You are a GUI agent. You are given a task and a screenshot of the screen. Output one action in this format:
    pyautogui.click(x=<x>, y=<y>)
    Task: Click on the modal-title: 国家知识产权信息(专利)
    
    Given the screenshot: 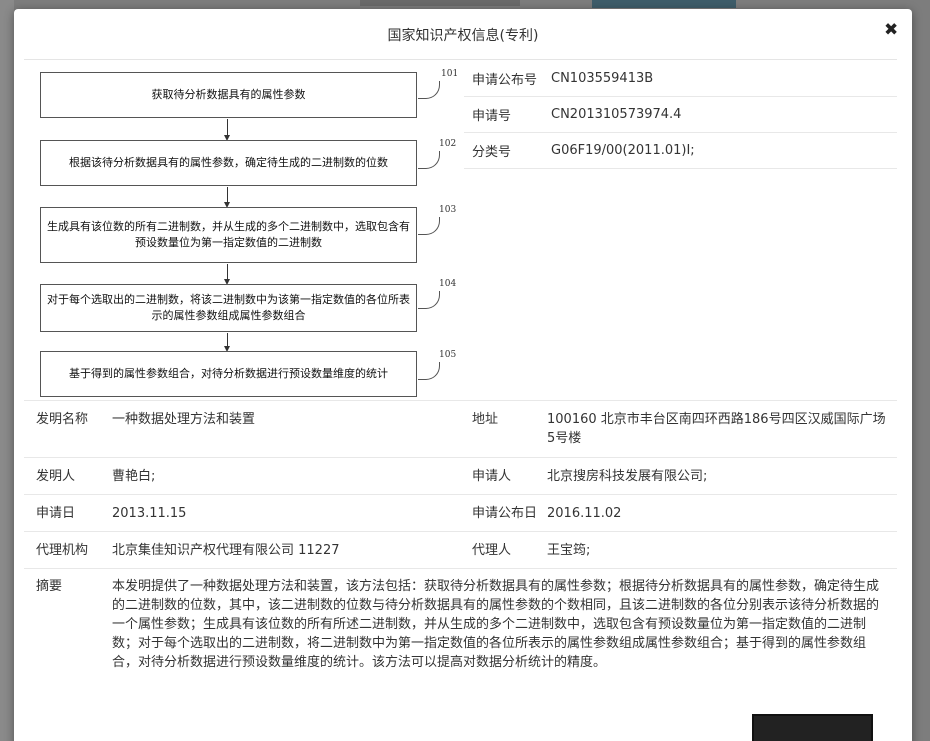 What is the action you would take?
    pyautogui.click(x=463, y=36)
    